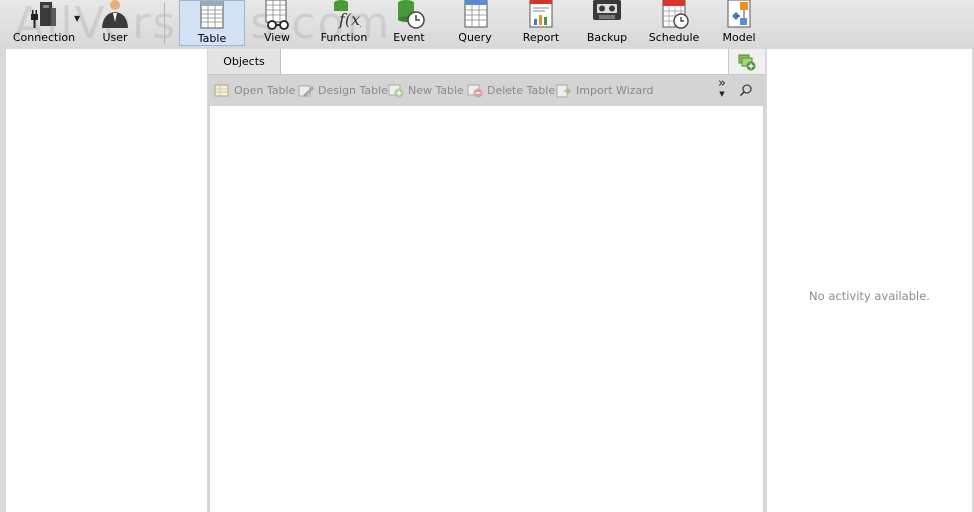 The height and width of the screenshot is (512, 974). I want to click on event-label: Event, so click(409, 37).